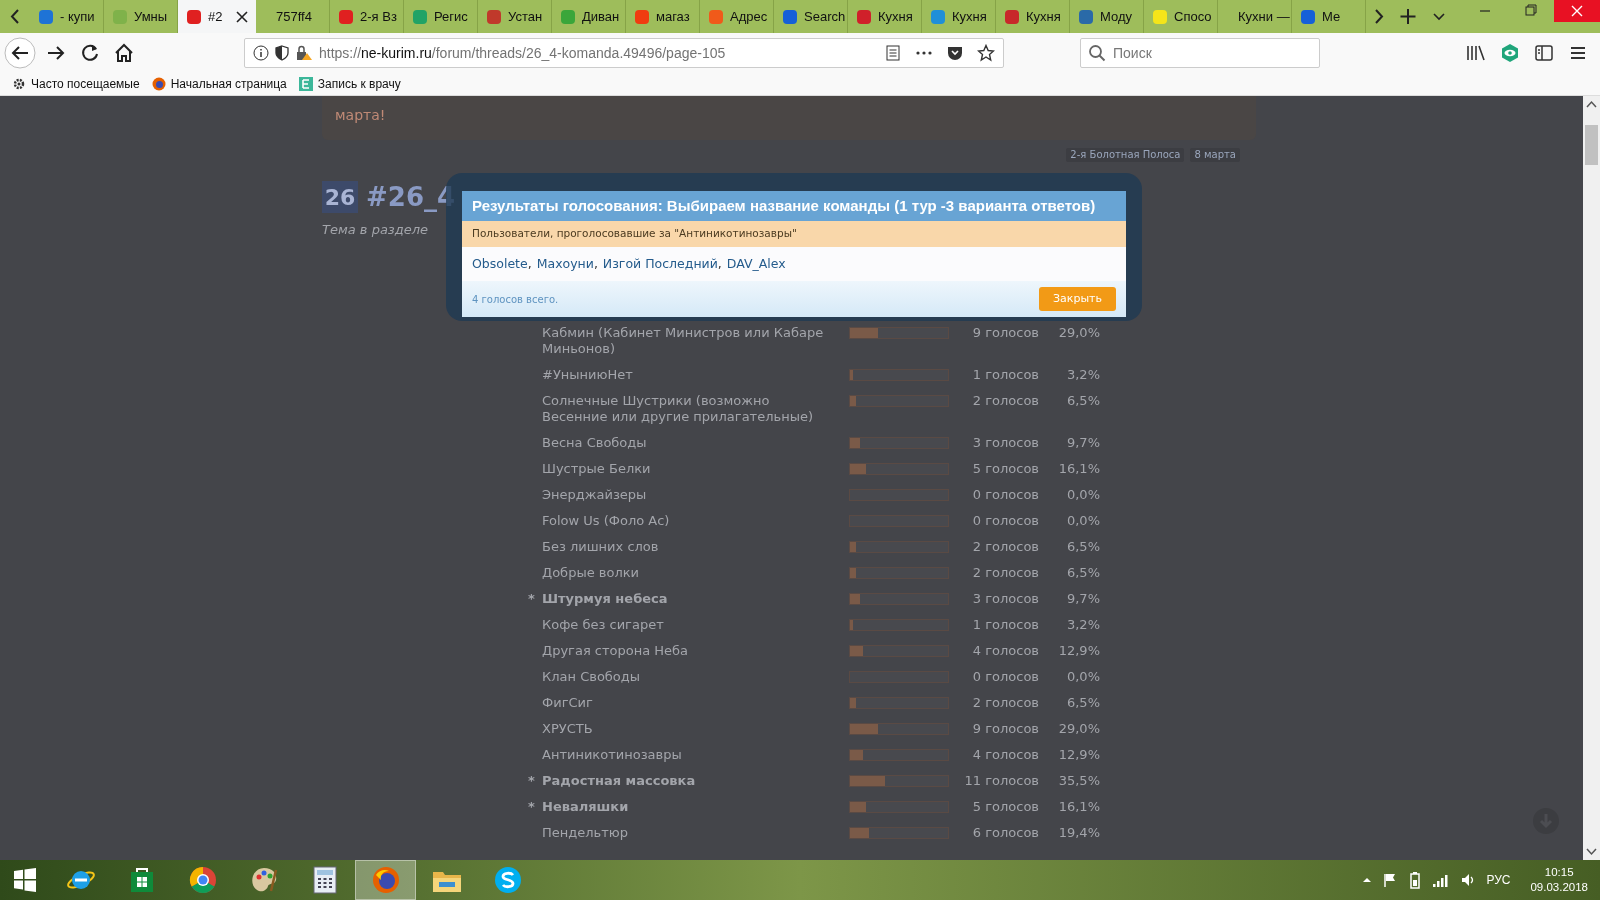  What do you see at coordinates (1591, 478) in the screenshot?
I see `scrollbar` at bounding box center [1591, 478].